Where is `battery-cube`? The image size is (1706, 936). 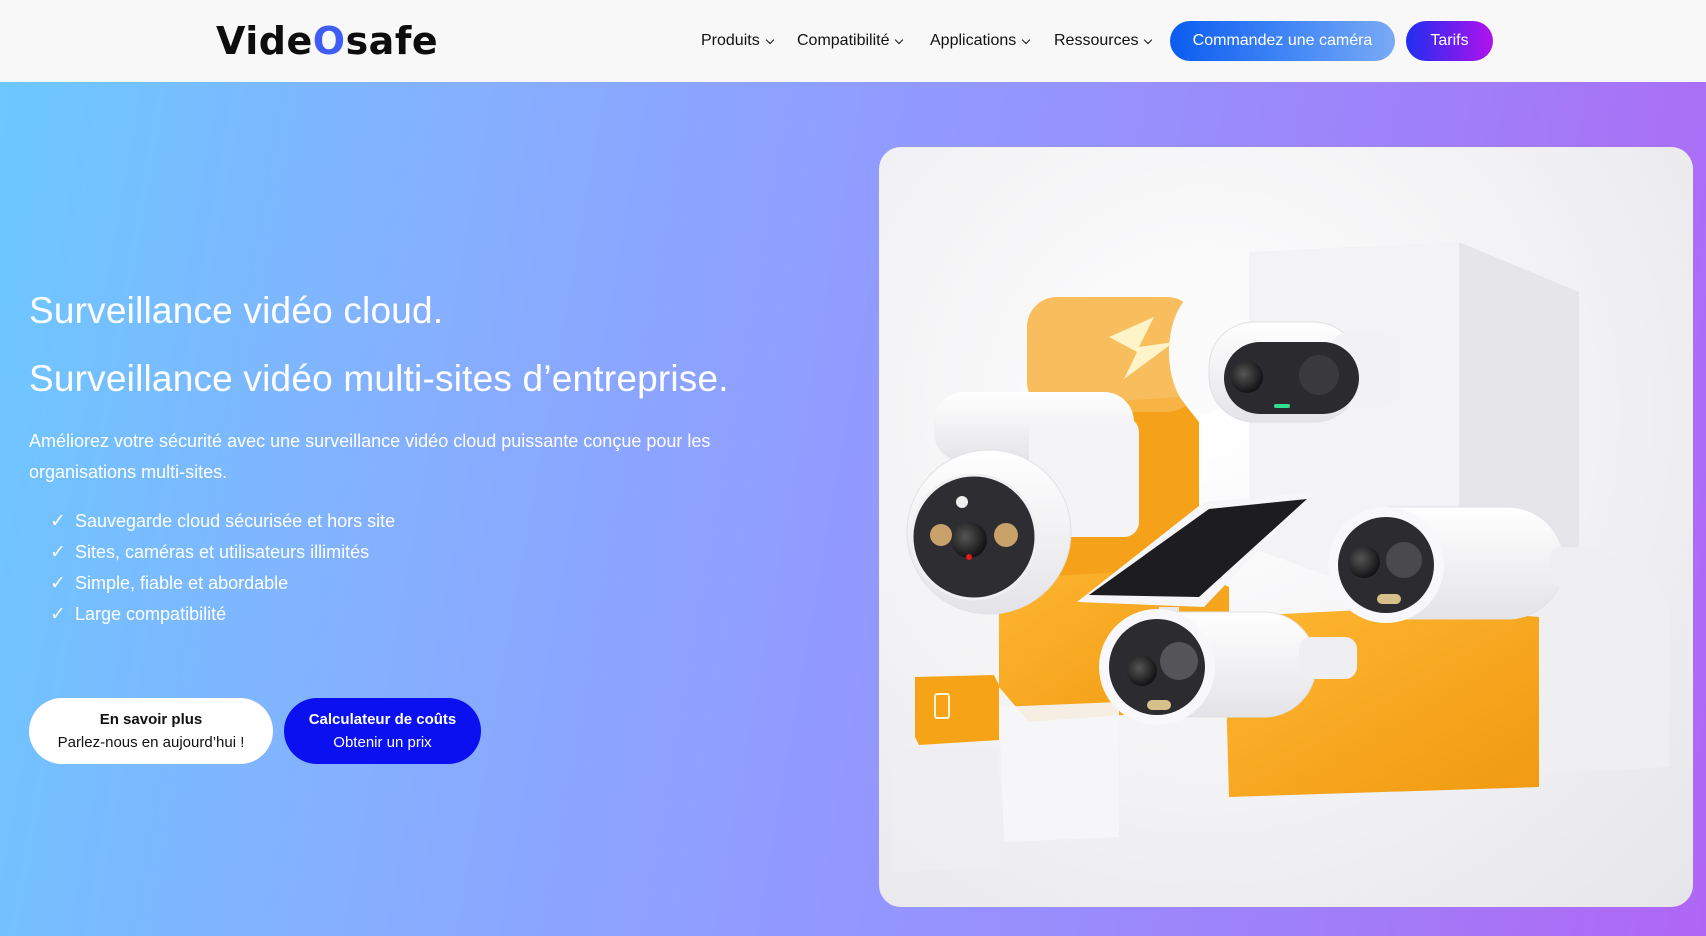 battery-cube is located at coordinates (957, 710).